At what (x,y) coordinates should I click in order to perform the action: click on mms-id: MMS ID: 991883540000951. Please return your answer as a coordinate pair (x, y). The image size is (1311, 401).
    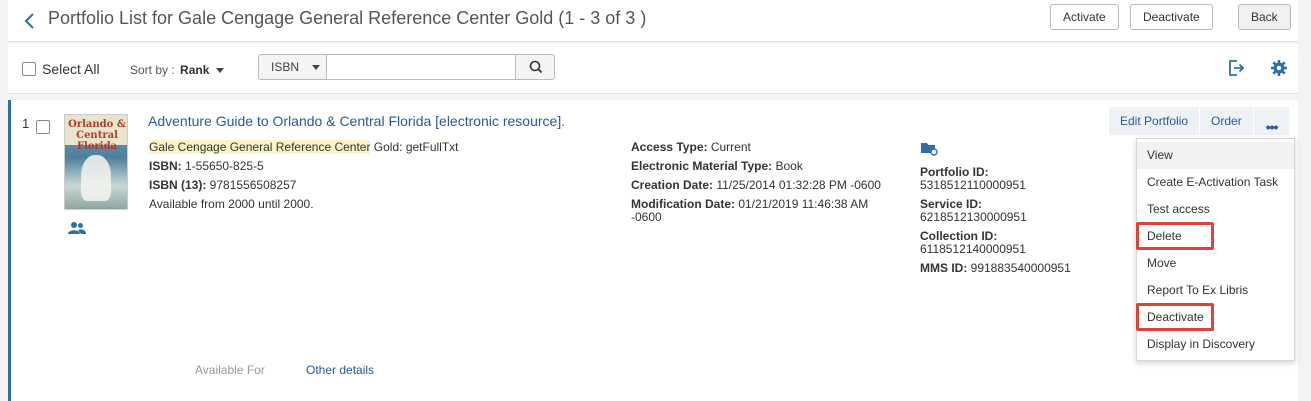
    Looking at the image, I should click on (995, 268).